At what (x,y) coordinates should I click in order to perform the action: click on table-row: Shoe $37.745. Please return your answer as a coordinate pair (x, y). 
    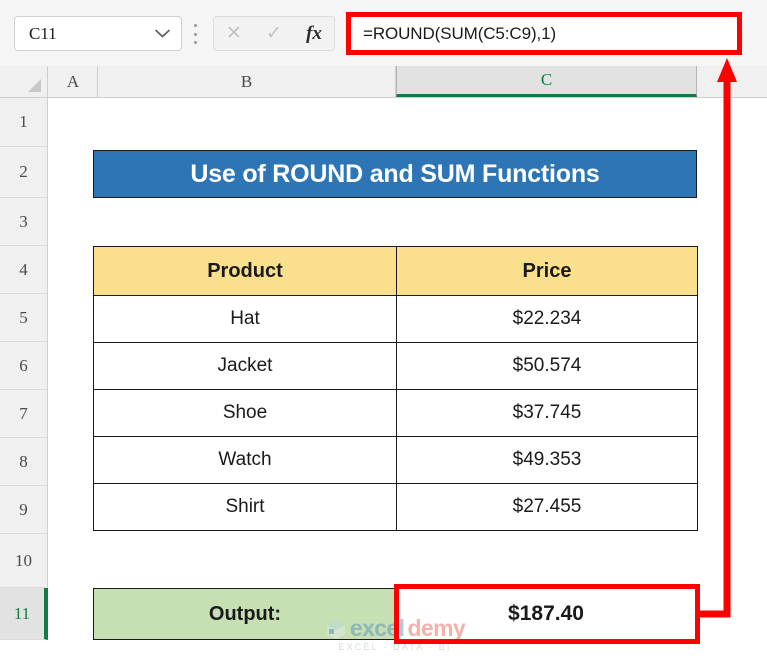
    Looking at the image, I should click on (395, 413).